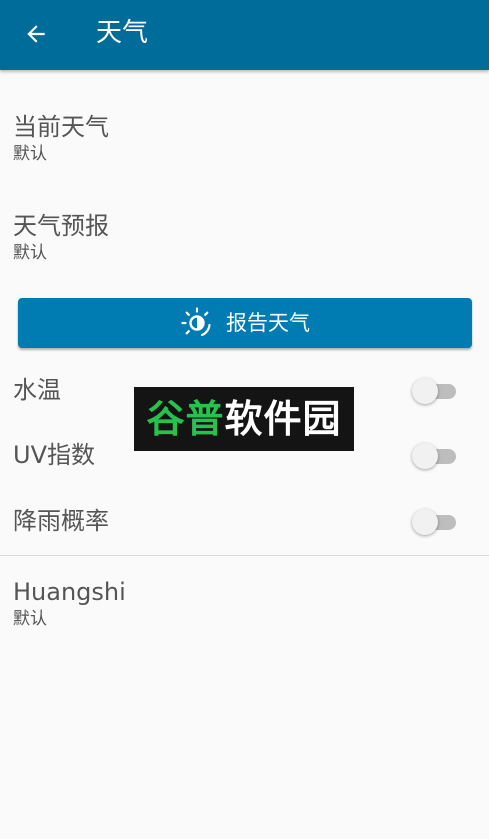  What do you see at coordinates (61, 127) in the screenshot?
I see `pref-title: 当前天气` at bounding box center [61, 127].